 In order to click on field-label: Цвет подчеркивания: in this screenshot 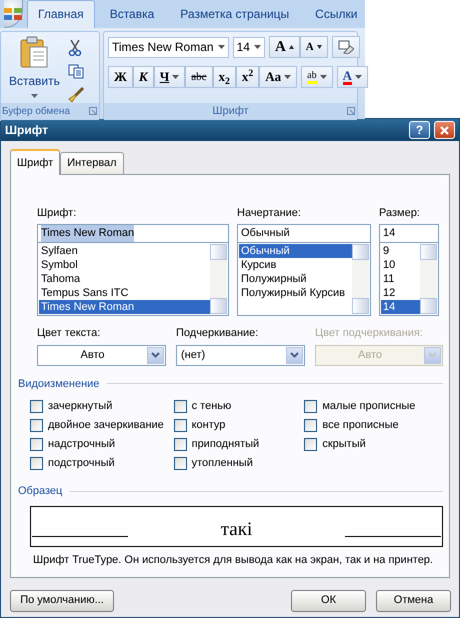, I will do `click(369, 333)`.